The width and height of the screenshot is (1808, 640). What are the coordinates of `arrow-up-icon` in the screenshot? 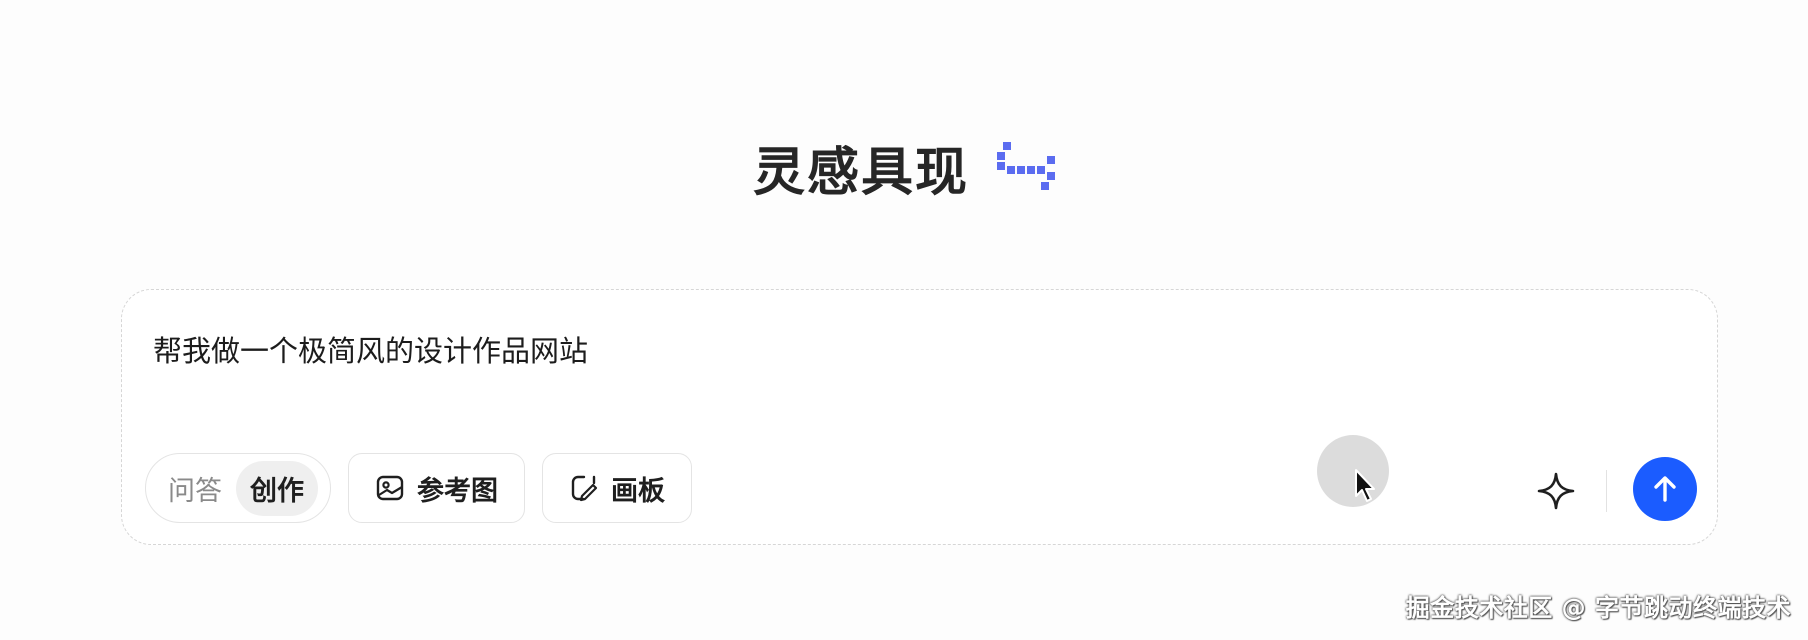 It's located at (1665, 489).